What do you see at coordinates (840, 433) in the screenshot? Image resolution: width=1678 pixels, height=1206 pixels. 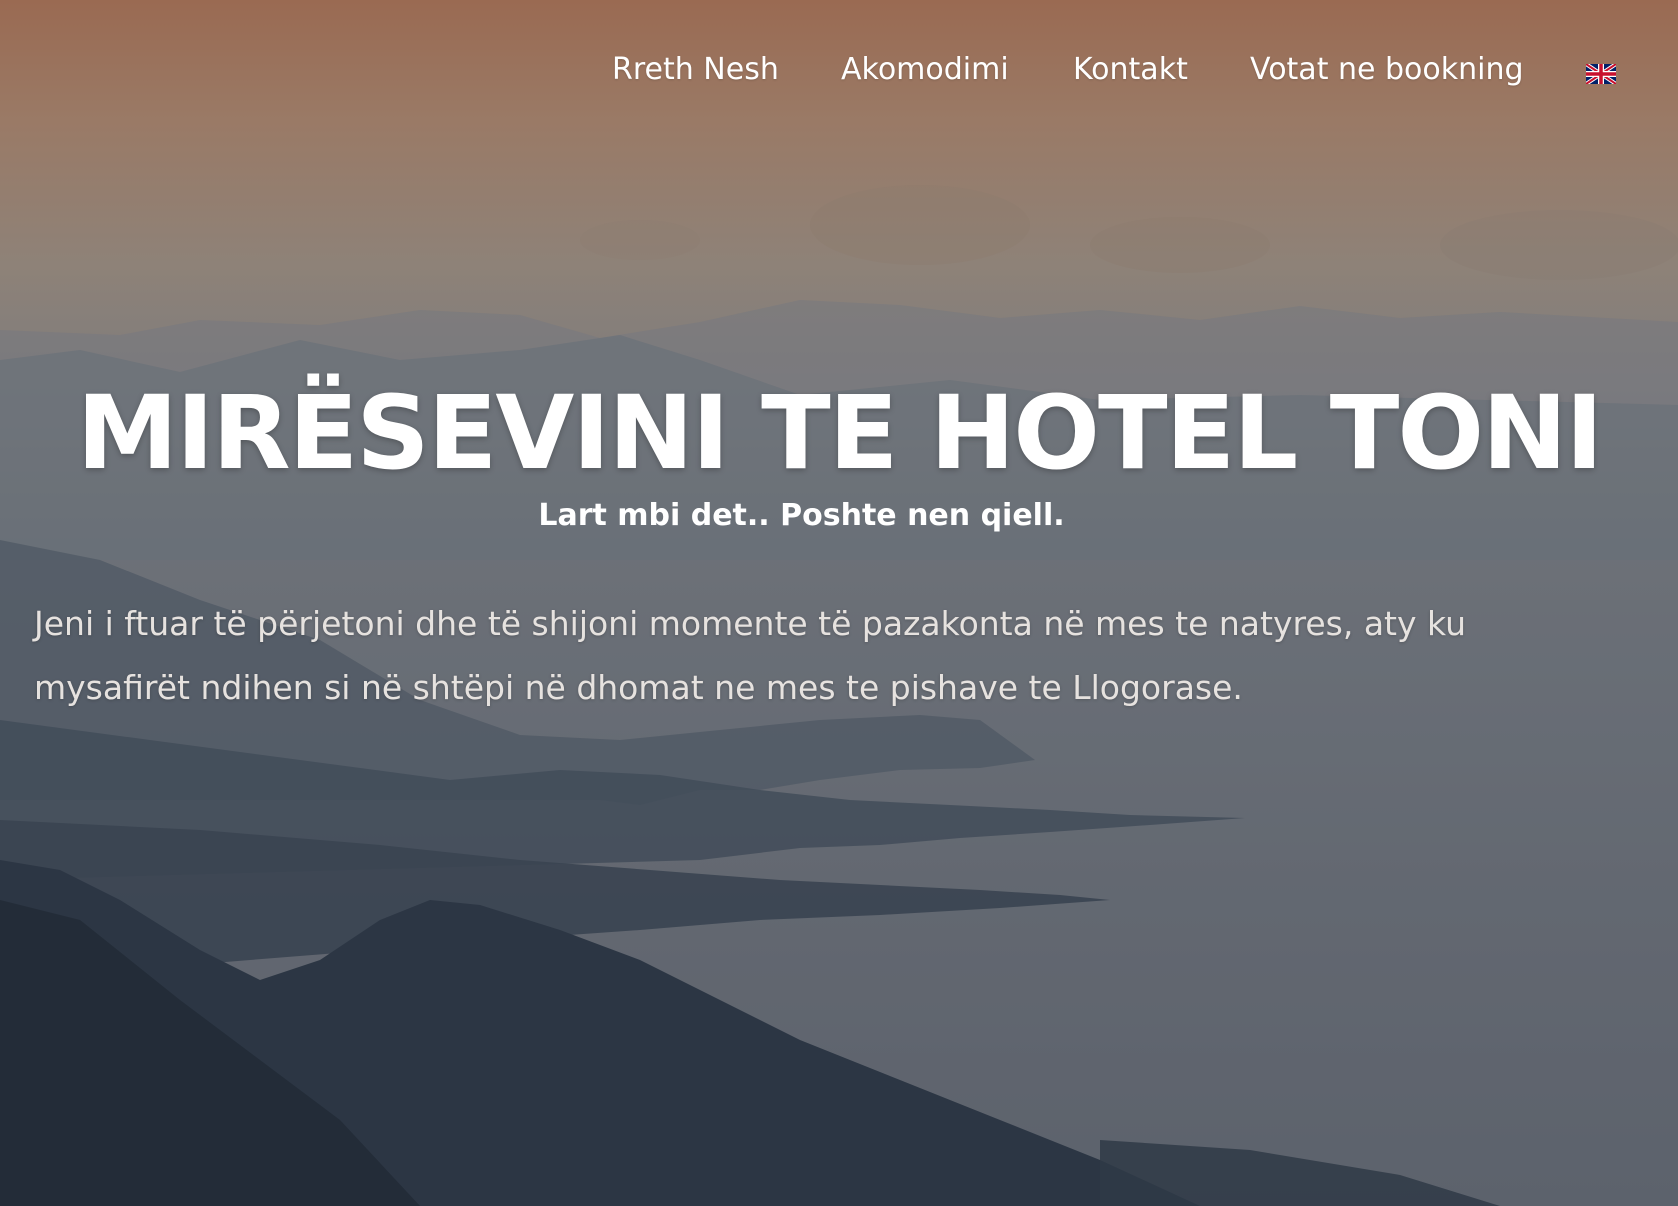 I see `page-title: MIRËSEVINI TE HOTEL TONI` at bounding box center [840, 433].